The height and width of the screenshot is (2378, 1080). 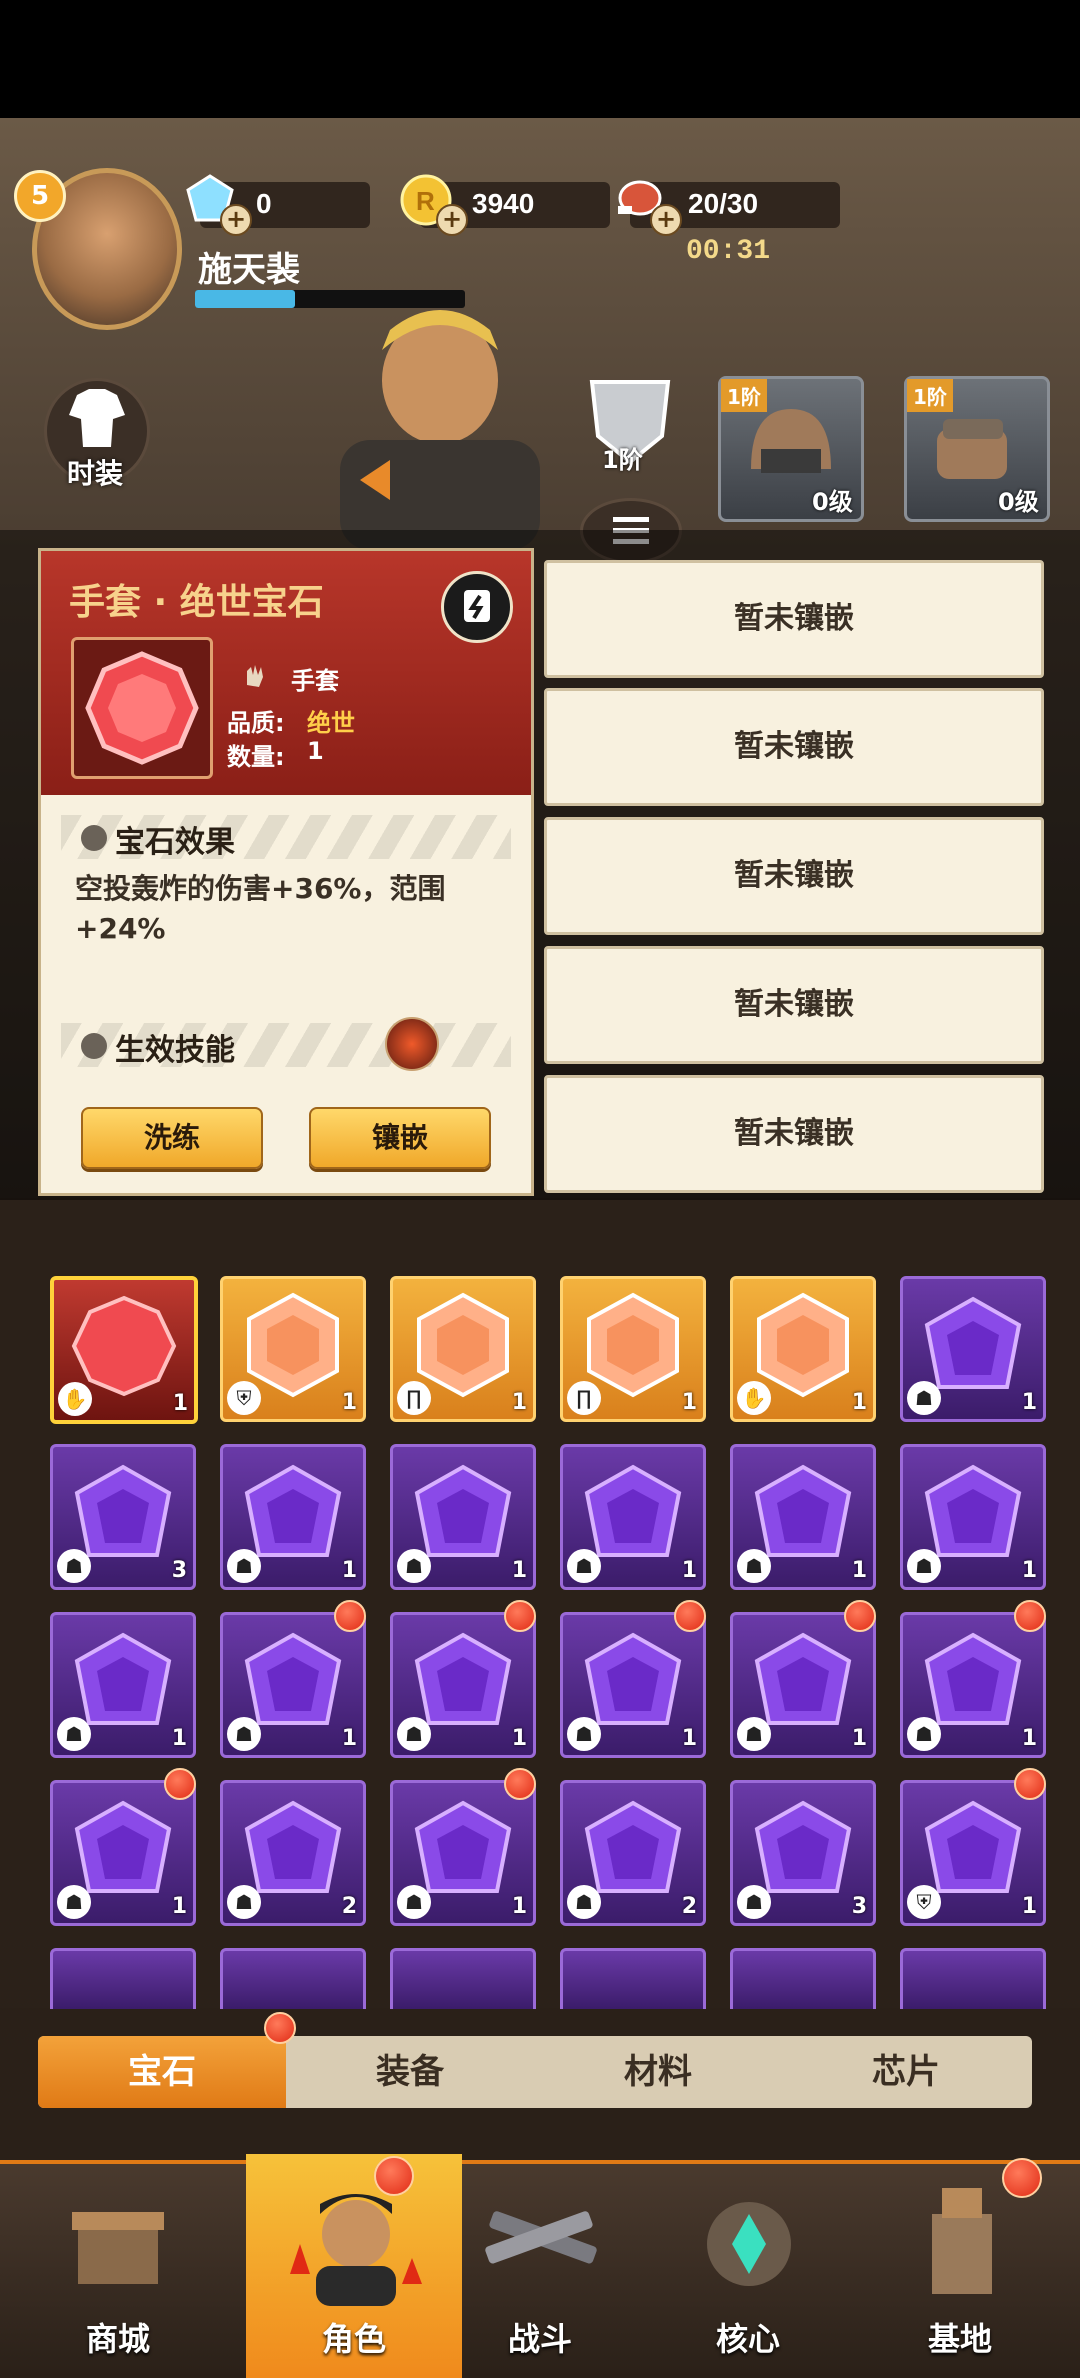 I want to click on nav-shop: 商城, so click(x=118, y=2271).